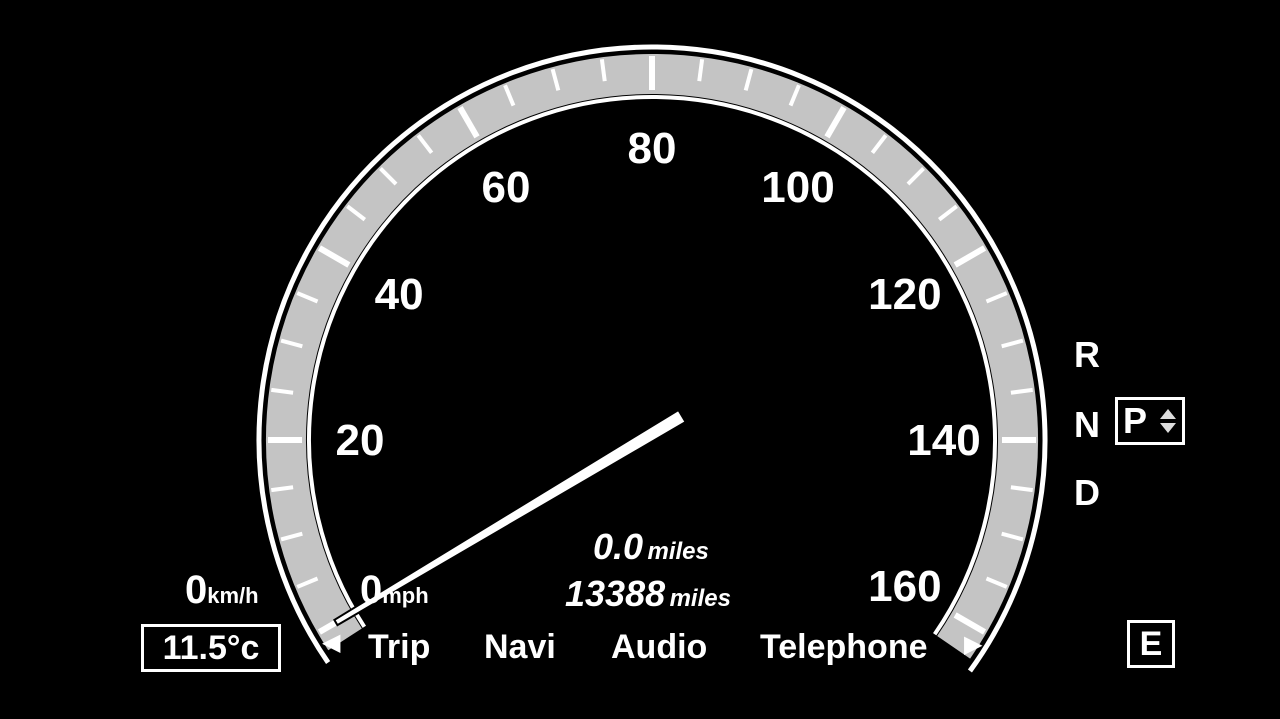 The width and height of the screenshot is (1280, 719). I want to click on menu-item-navi: Navi, so click(520, 647).